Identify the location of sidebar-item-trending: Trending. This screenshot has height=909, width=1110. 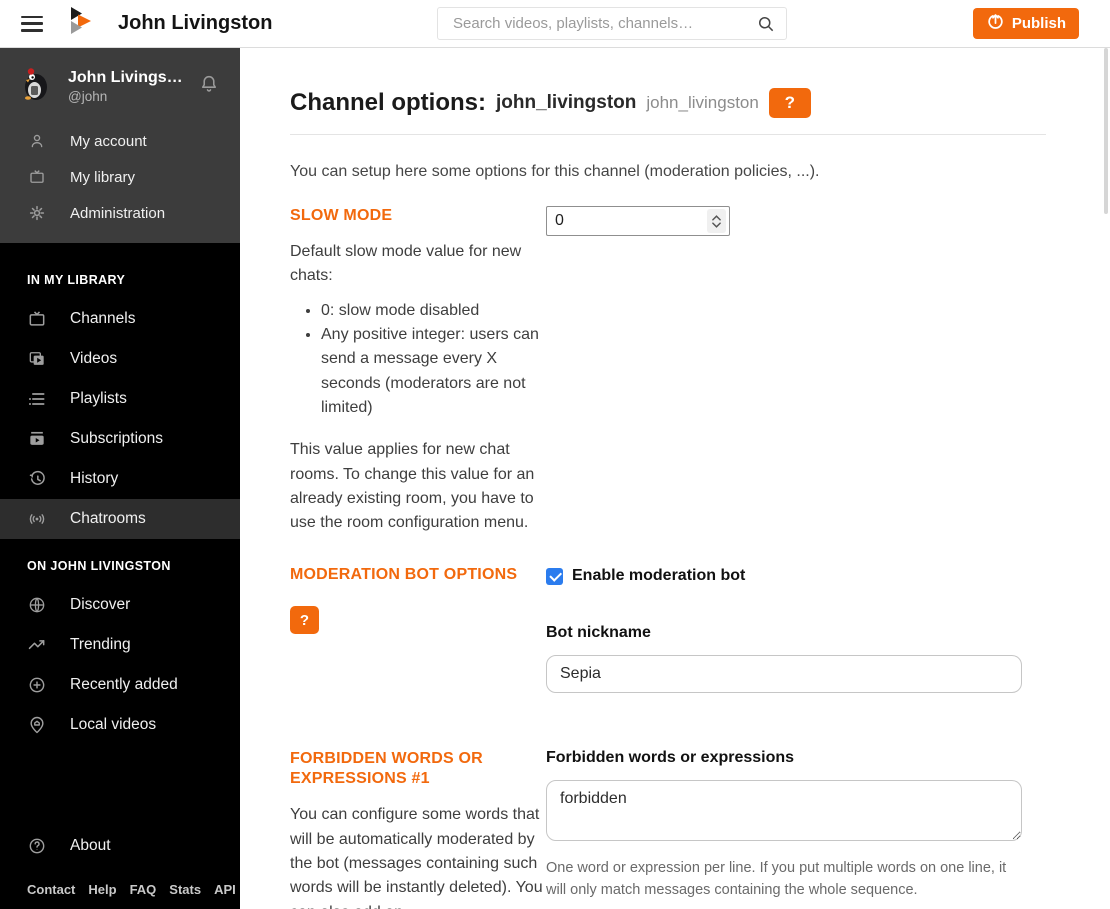
(120, 645).